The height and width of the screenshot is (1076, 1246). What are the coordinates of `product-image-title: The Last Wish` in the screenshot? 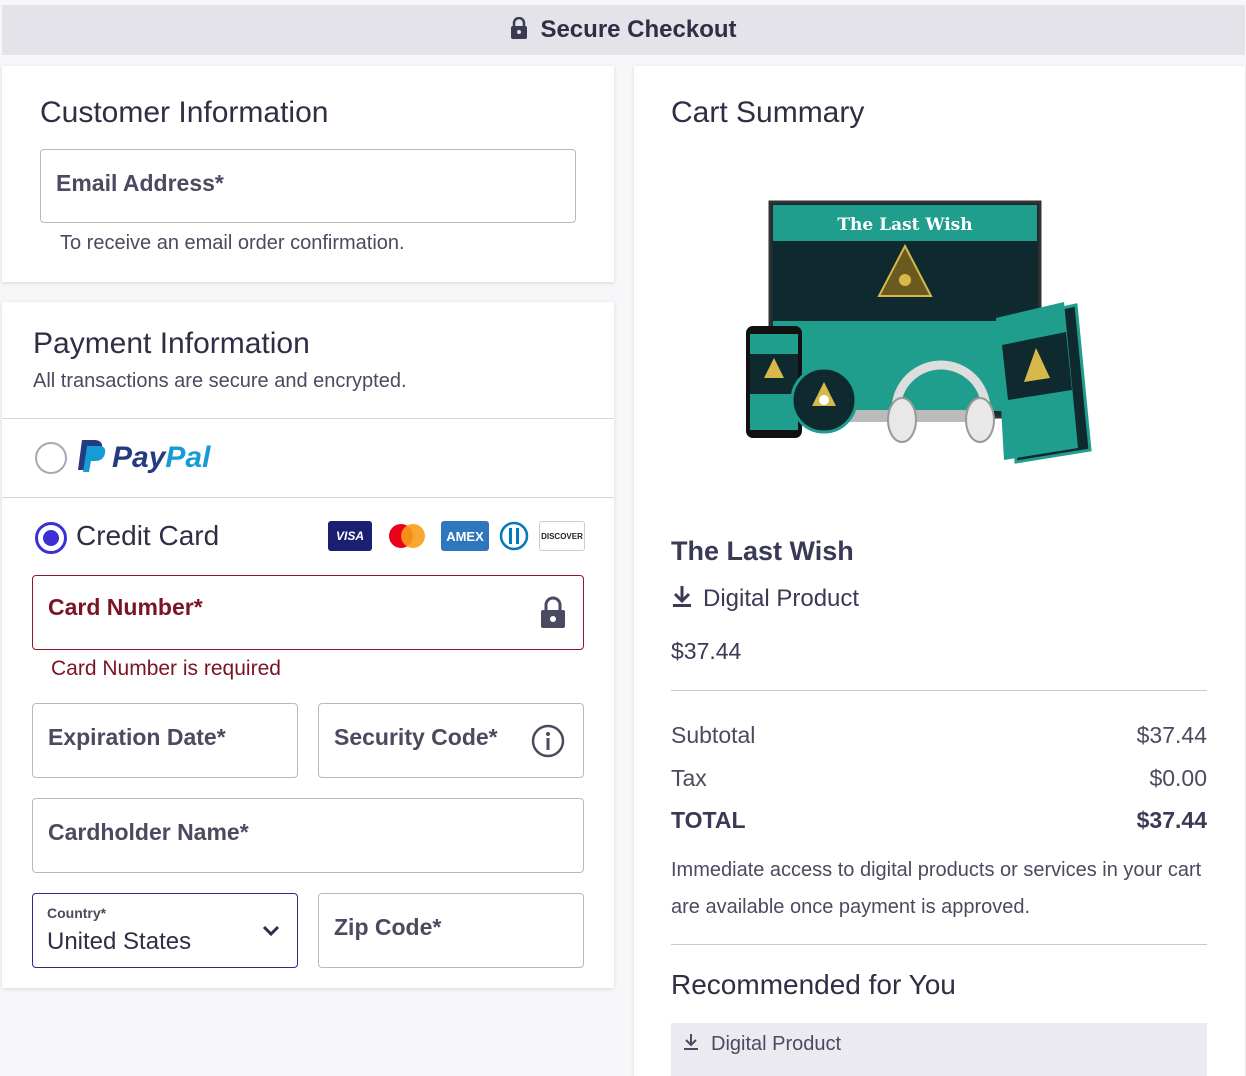 It's located at (904, 225).